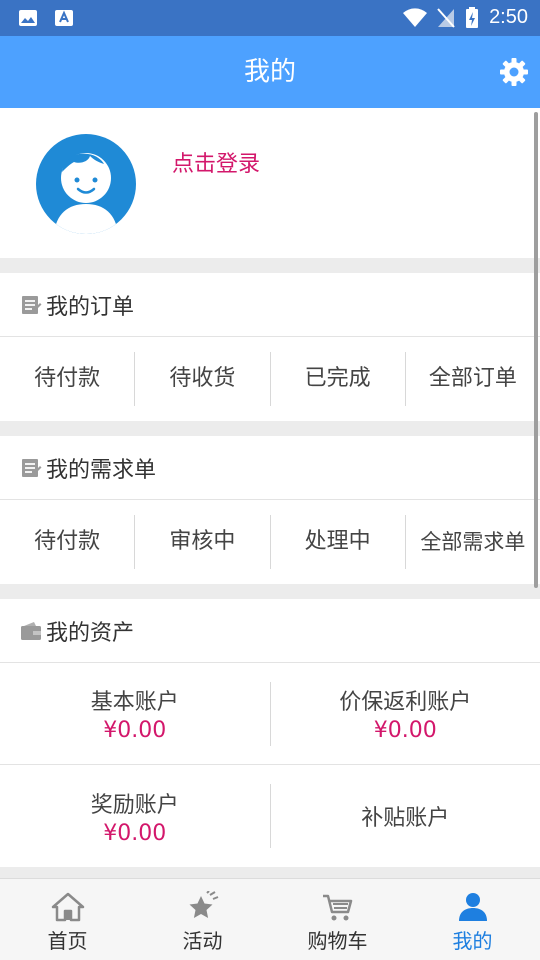  Describe the element at coordinates (446, 17) in the screenshot. I see `no-signal-icon` at that location.